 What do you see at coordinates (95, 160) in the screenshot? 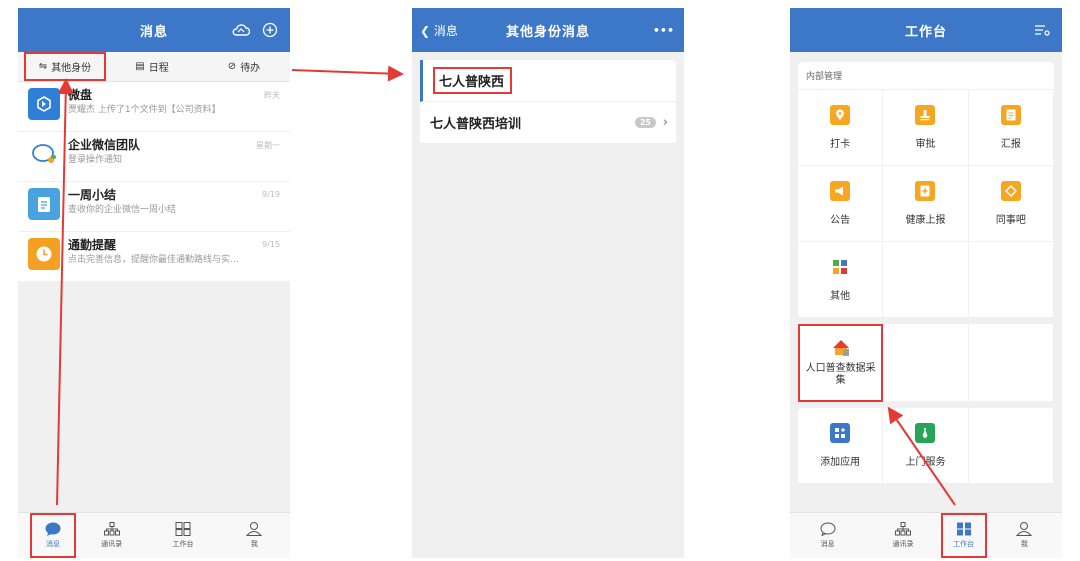
I see `message-preview: 登录操作通知` at bounding box center [95, 160].